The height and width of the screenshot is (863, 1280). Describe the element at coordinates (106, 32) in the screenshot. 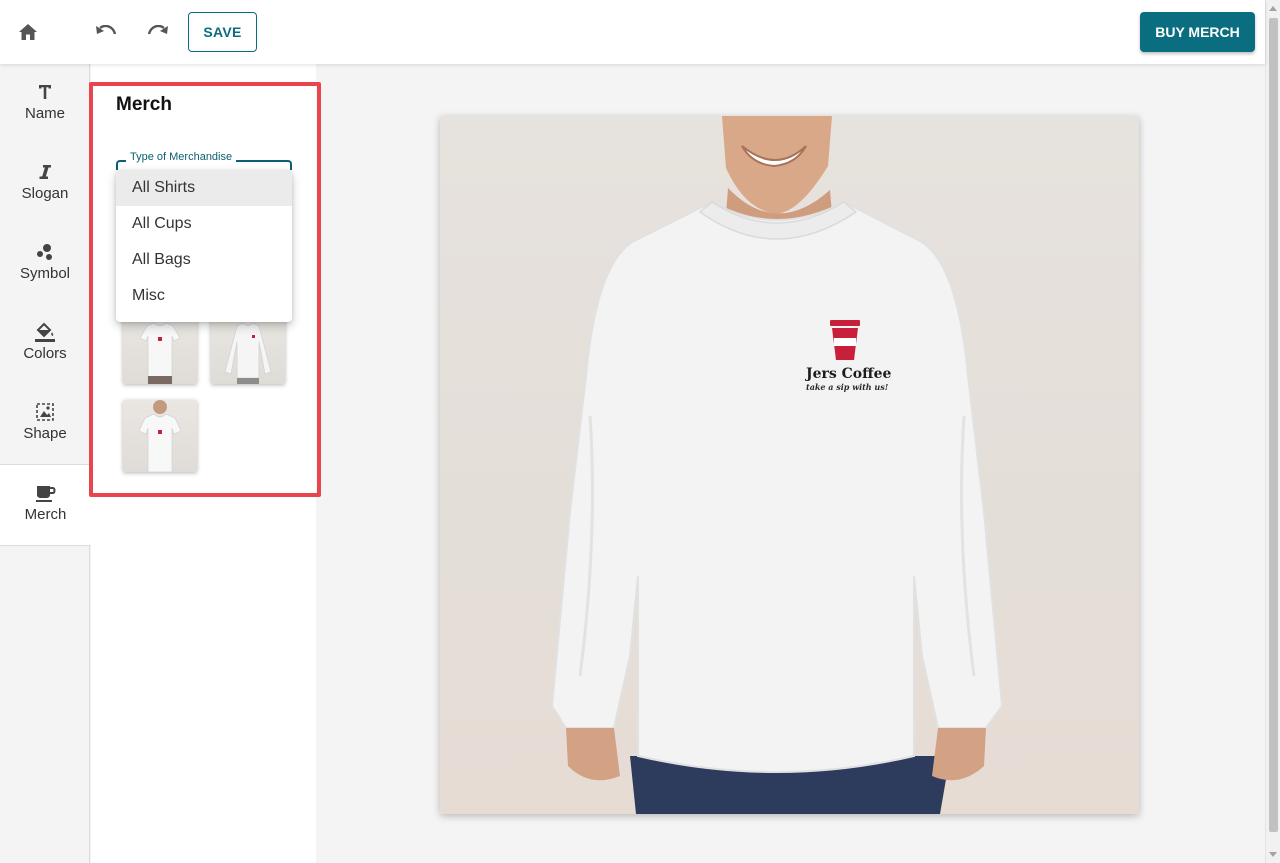

I see `undo-icon` at that location.